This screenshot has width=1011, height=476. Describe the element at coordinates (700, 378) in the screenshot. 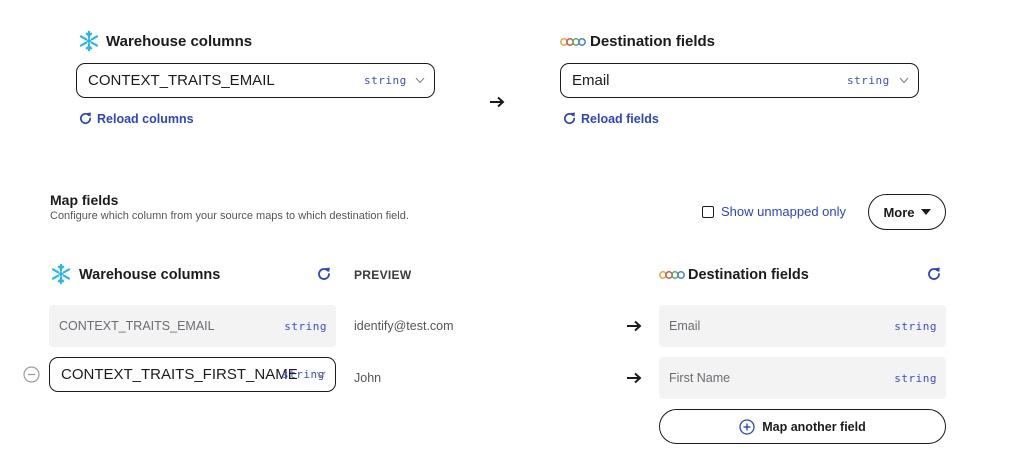

I see `row-2-destination-value: First Name` at that location.